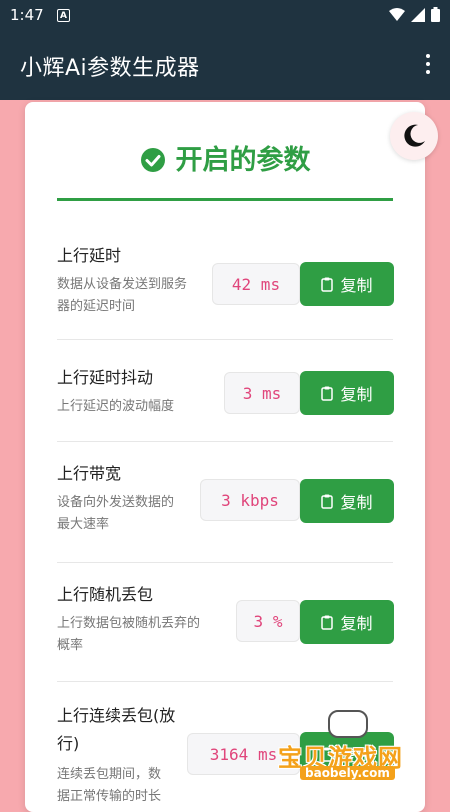 The height and width of the screenshot is (812, 450). Describe the element at coordinates (418, 14) in the screenshot. I see `signal-icon` at that location.